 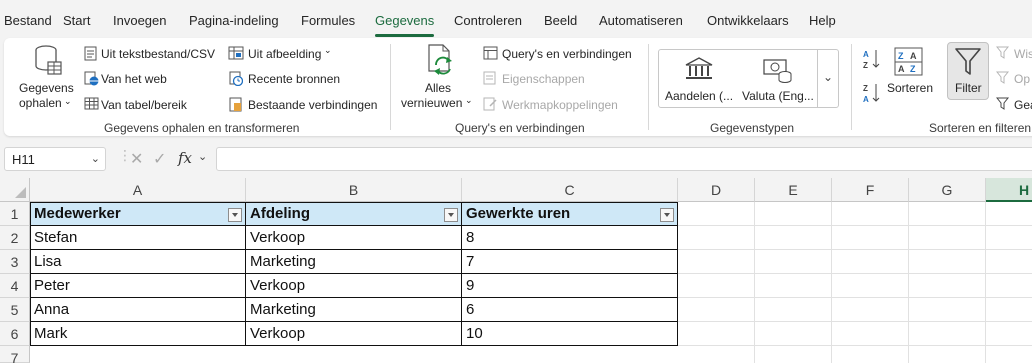 I want to click on cancel-icon: ✕, so click(x=136, y=159).